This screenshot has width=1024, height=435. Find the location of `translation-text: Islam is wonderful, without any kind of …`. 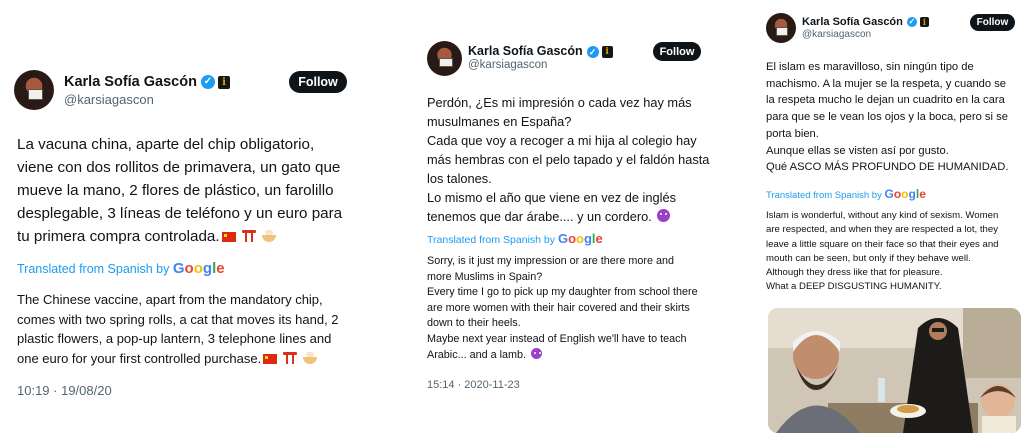

translation-text: Islam is wonderful, without any kind of … is located at coordinates (894, 252).